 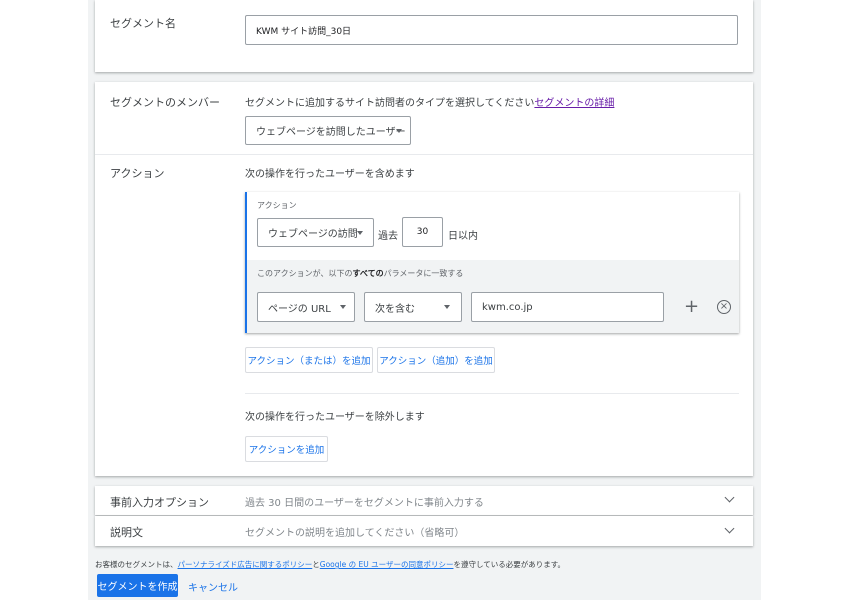 I want to click on segment-name-input: KWM サイト訪問_30日, so click(x=491, y=30).